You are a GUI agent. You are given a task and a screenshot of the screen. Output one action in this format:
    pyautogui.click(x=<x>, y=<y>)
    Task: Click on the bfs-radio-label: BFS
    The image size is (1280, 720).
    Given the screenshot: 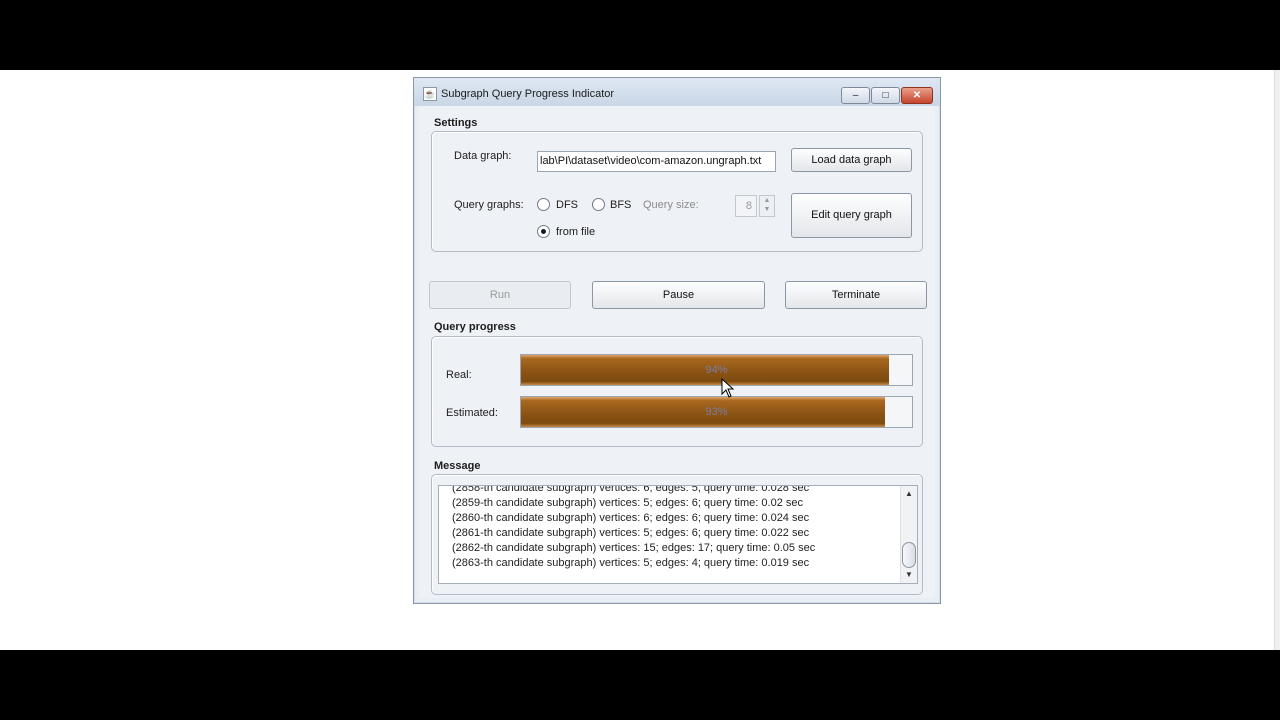 What is the action you would take?
    pyautogui.click(x=620, y=205)
    